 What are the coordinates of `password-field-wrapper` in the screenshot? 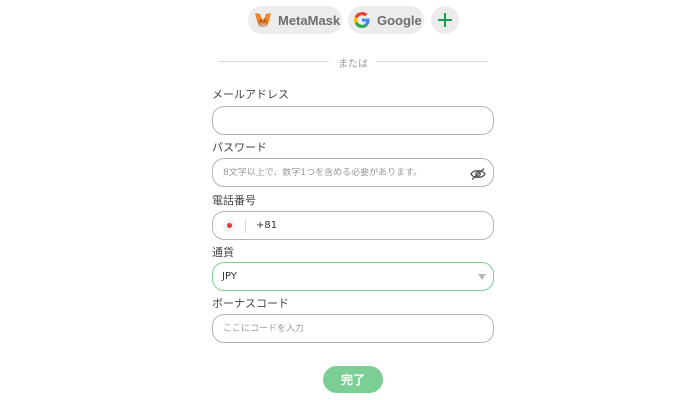 It's located at (353, 172).